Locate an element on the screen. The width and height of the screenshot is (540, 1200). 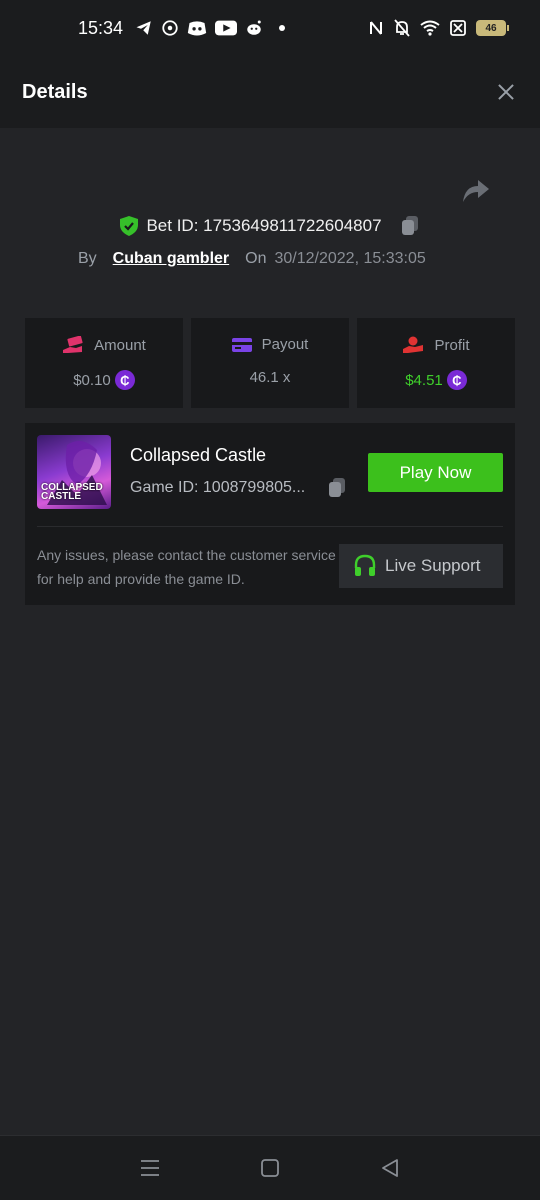
home-icon is located at coordinates (270, 1168).